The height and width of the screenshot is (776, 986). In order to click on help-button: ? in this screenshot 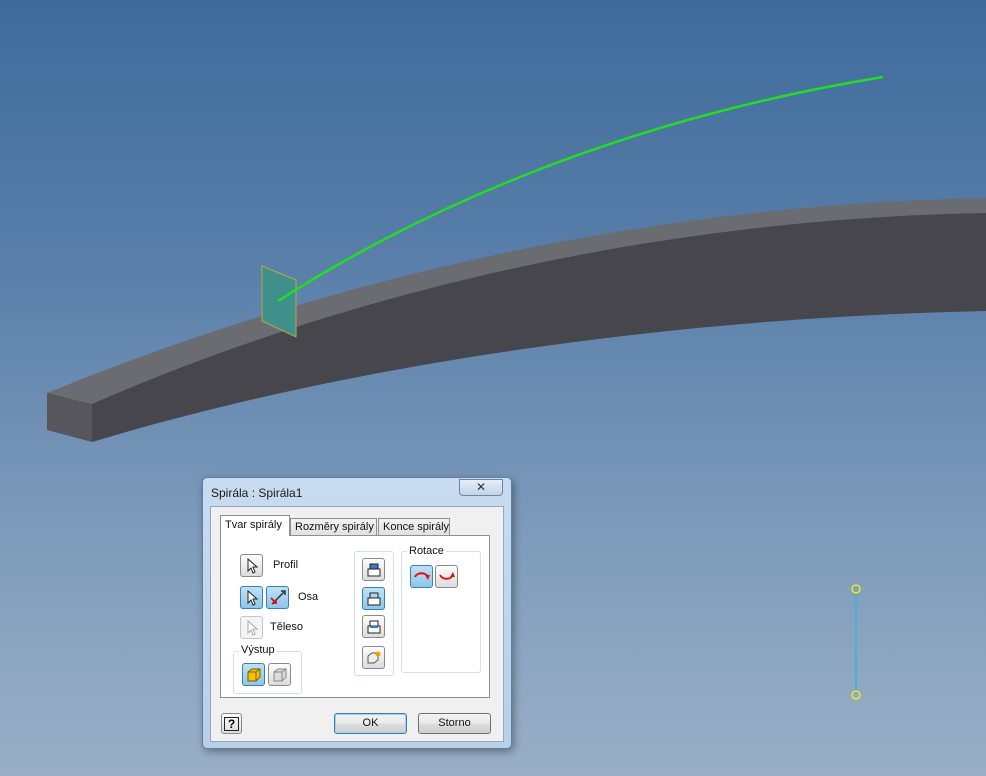, I will do `click(231, 723)`.